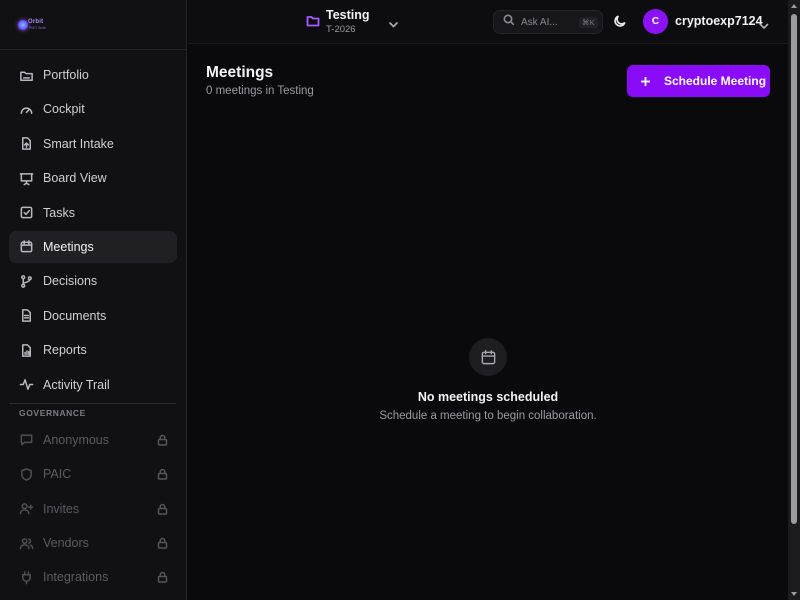 This screenshot has width=800, height=600. I want to click on keyboard-shortcut-badge: ⌘K, so click(588, 22).